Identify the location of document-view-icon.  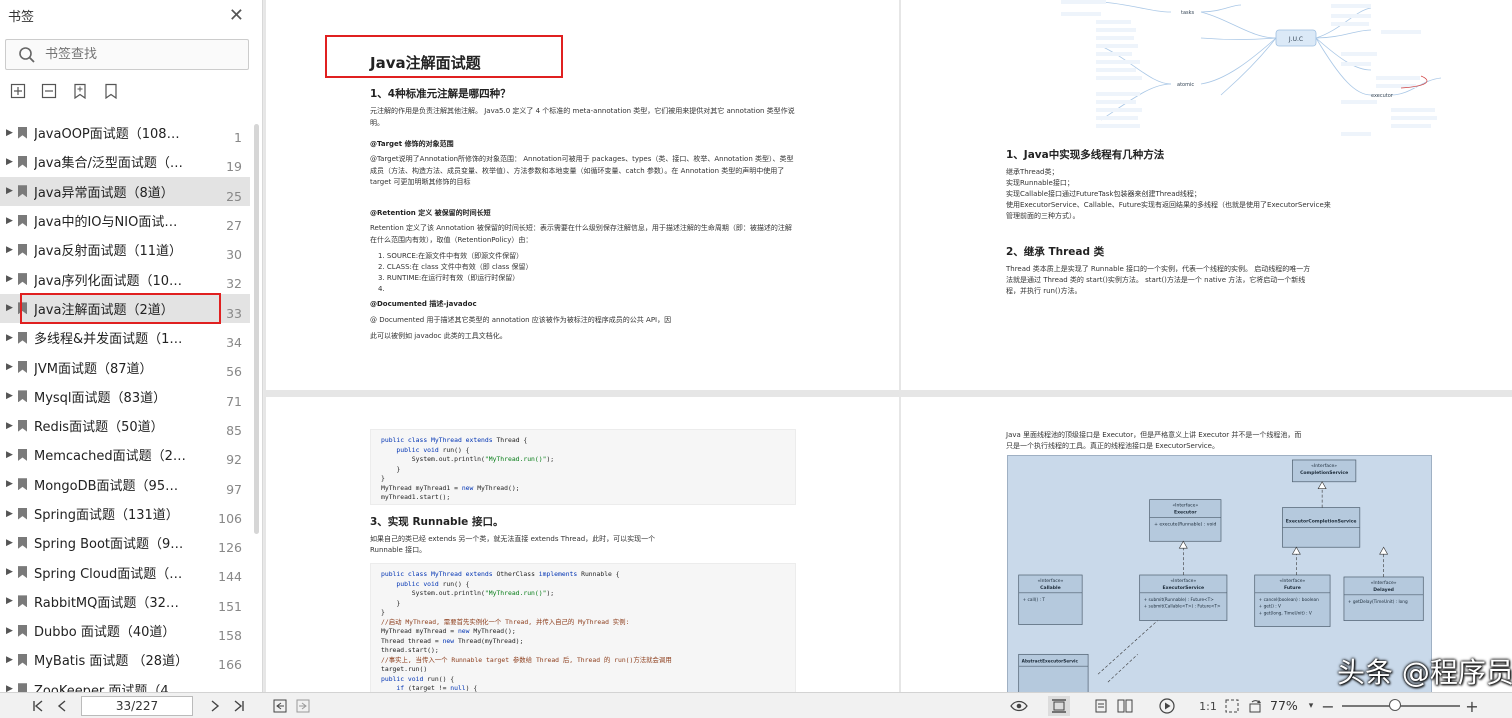
(1101, 706).